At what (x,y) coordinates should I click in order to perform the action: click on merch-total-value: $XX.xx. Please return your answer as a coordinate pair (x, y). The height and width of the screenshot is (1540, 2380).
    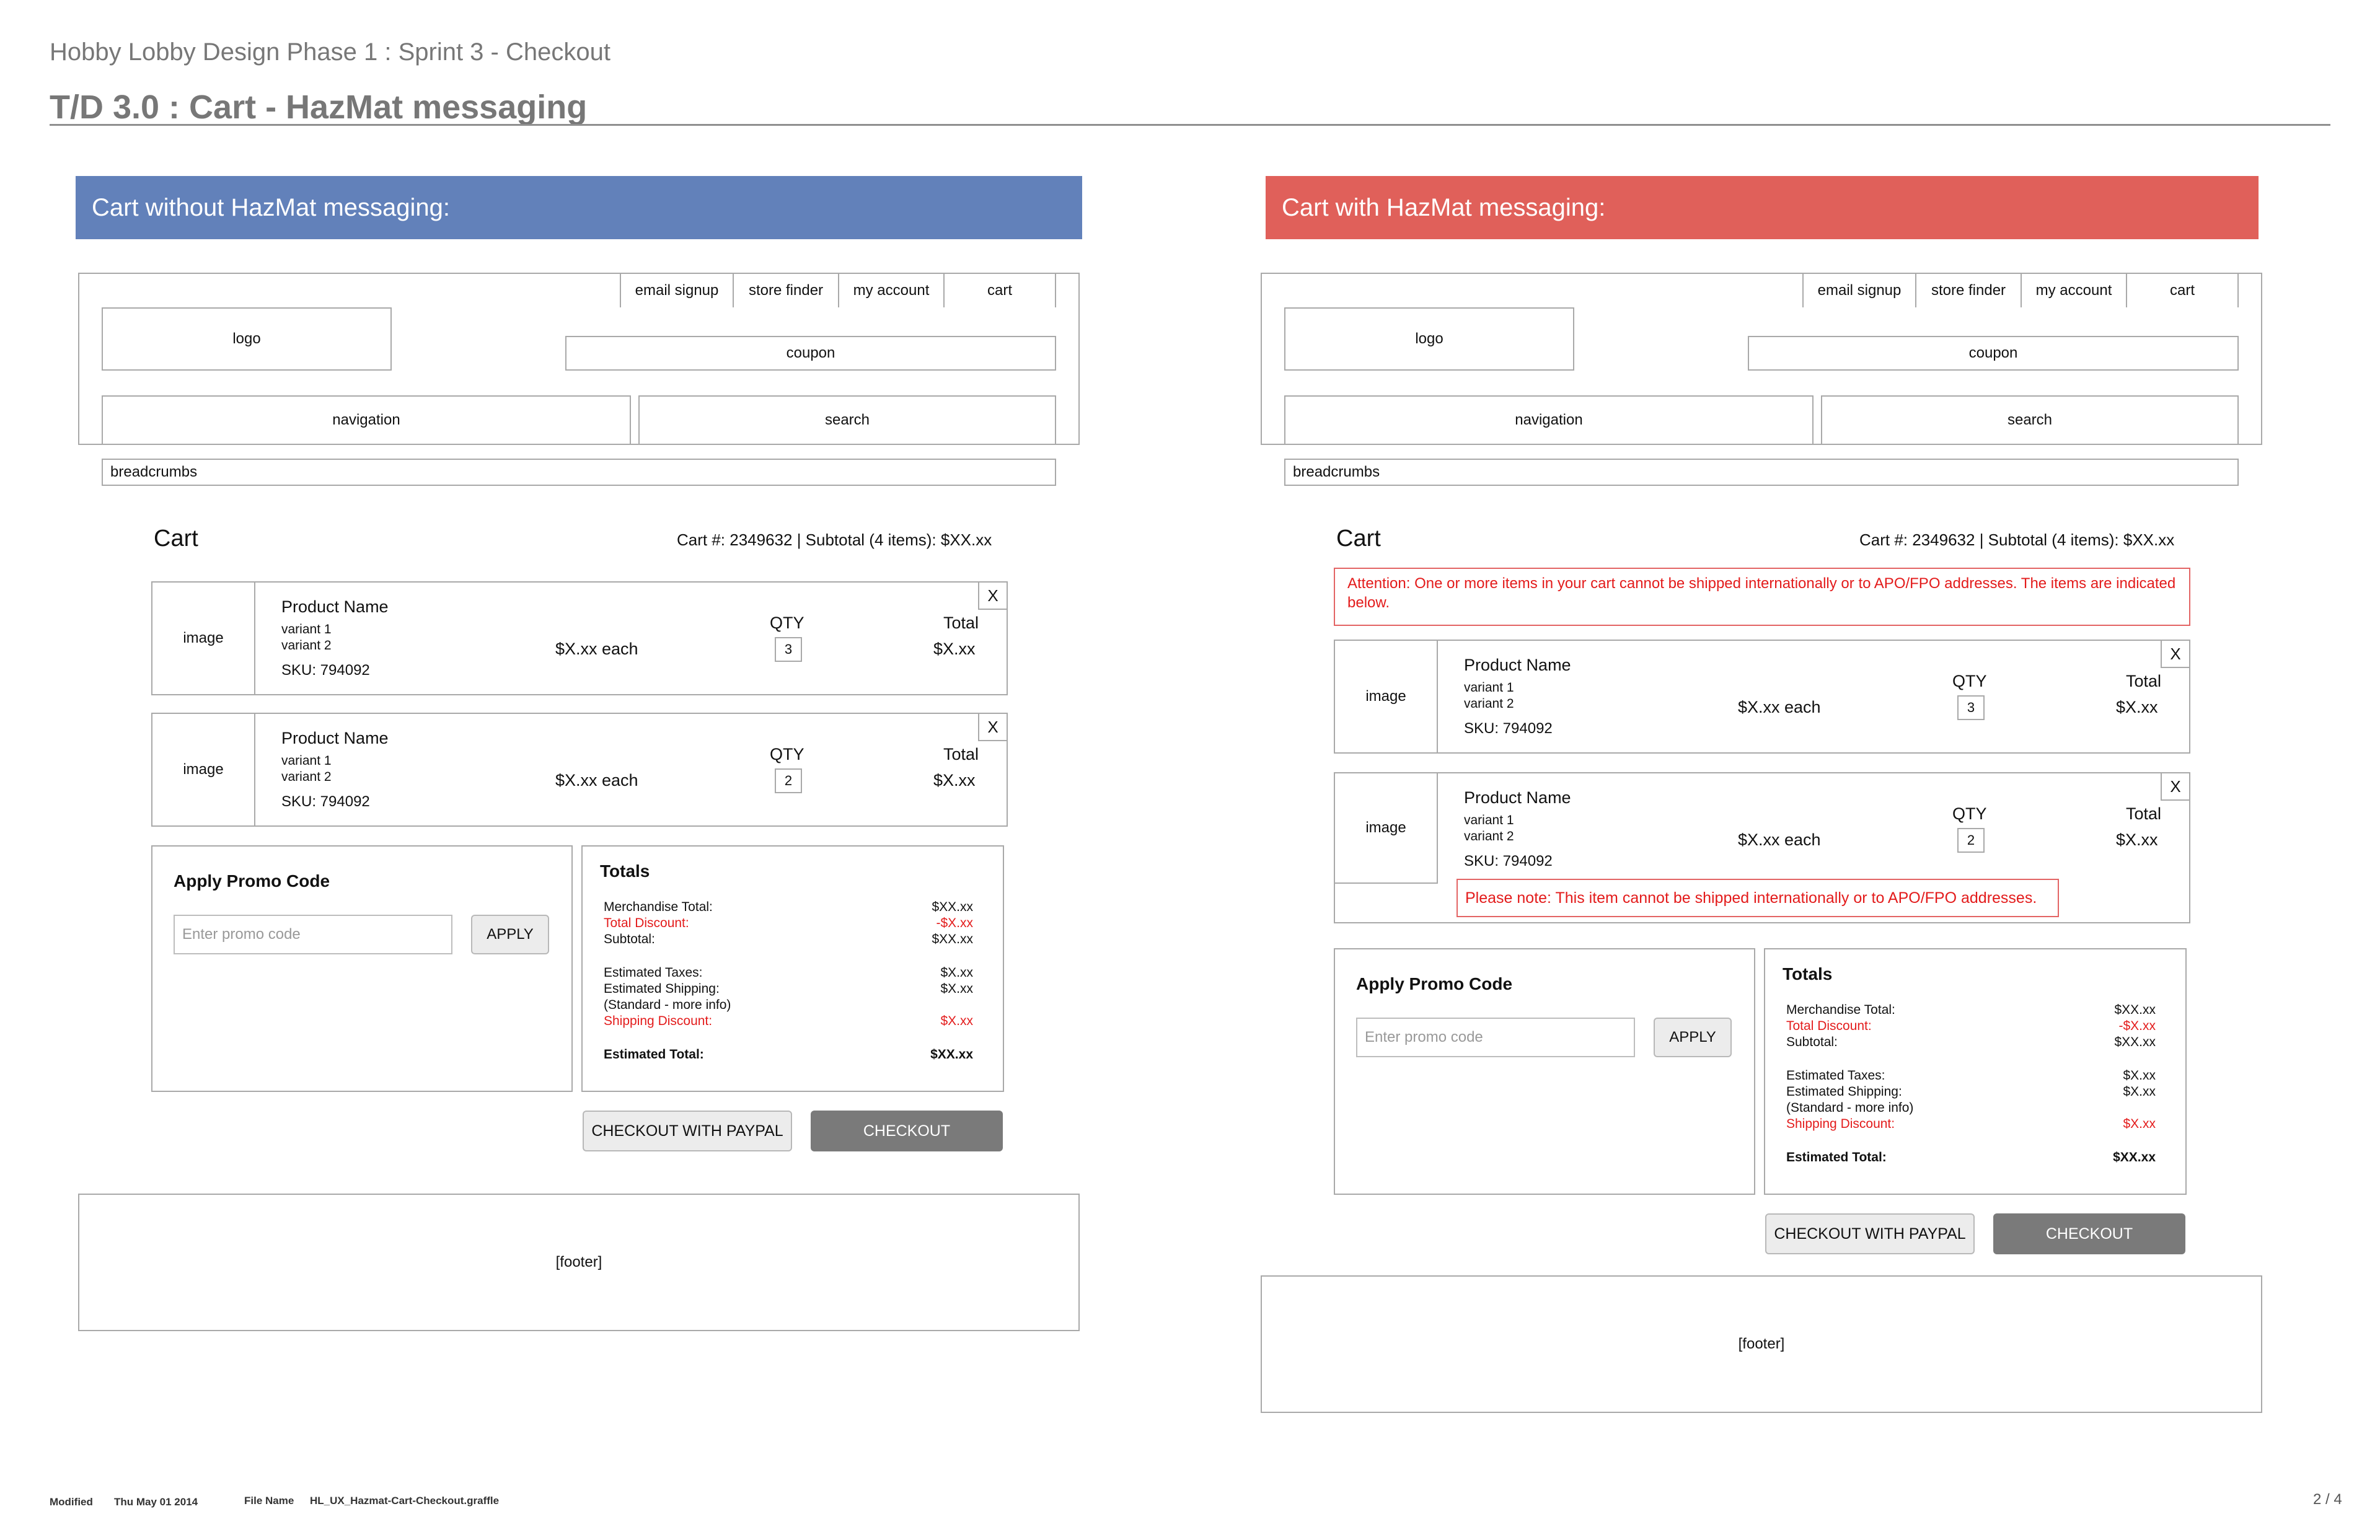
    Looking at the image, I should click on (2135, 1010).